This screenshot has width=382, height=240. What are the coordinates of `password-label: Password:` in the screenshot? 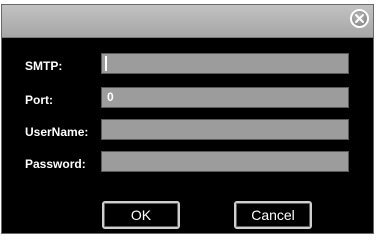 It's located at (55, 164).